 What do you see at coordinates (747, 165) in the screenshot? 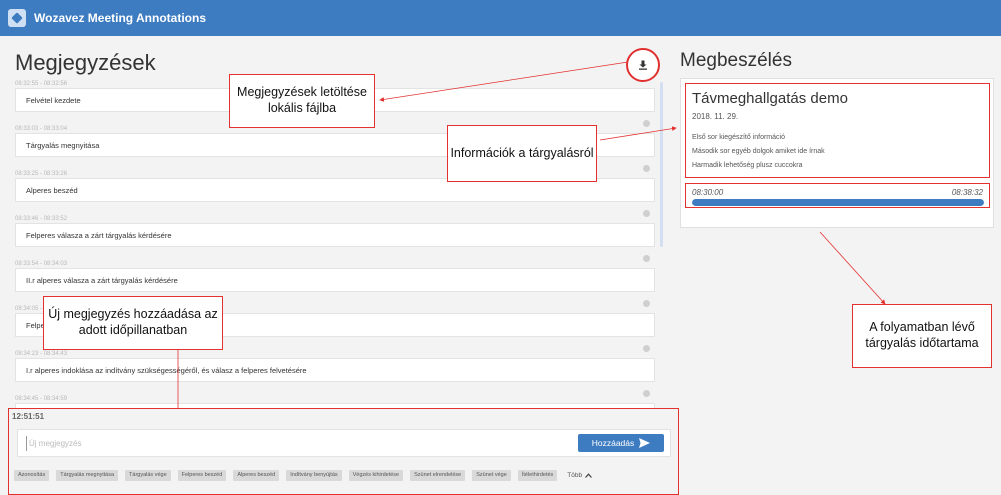
I see `info-line: Harmadik lehetőség plusz cuccokra` at bounding box center [747, 165].